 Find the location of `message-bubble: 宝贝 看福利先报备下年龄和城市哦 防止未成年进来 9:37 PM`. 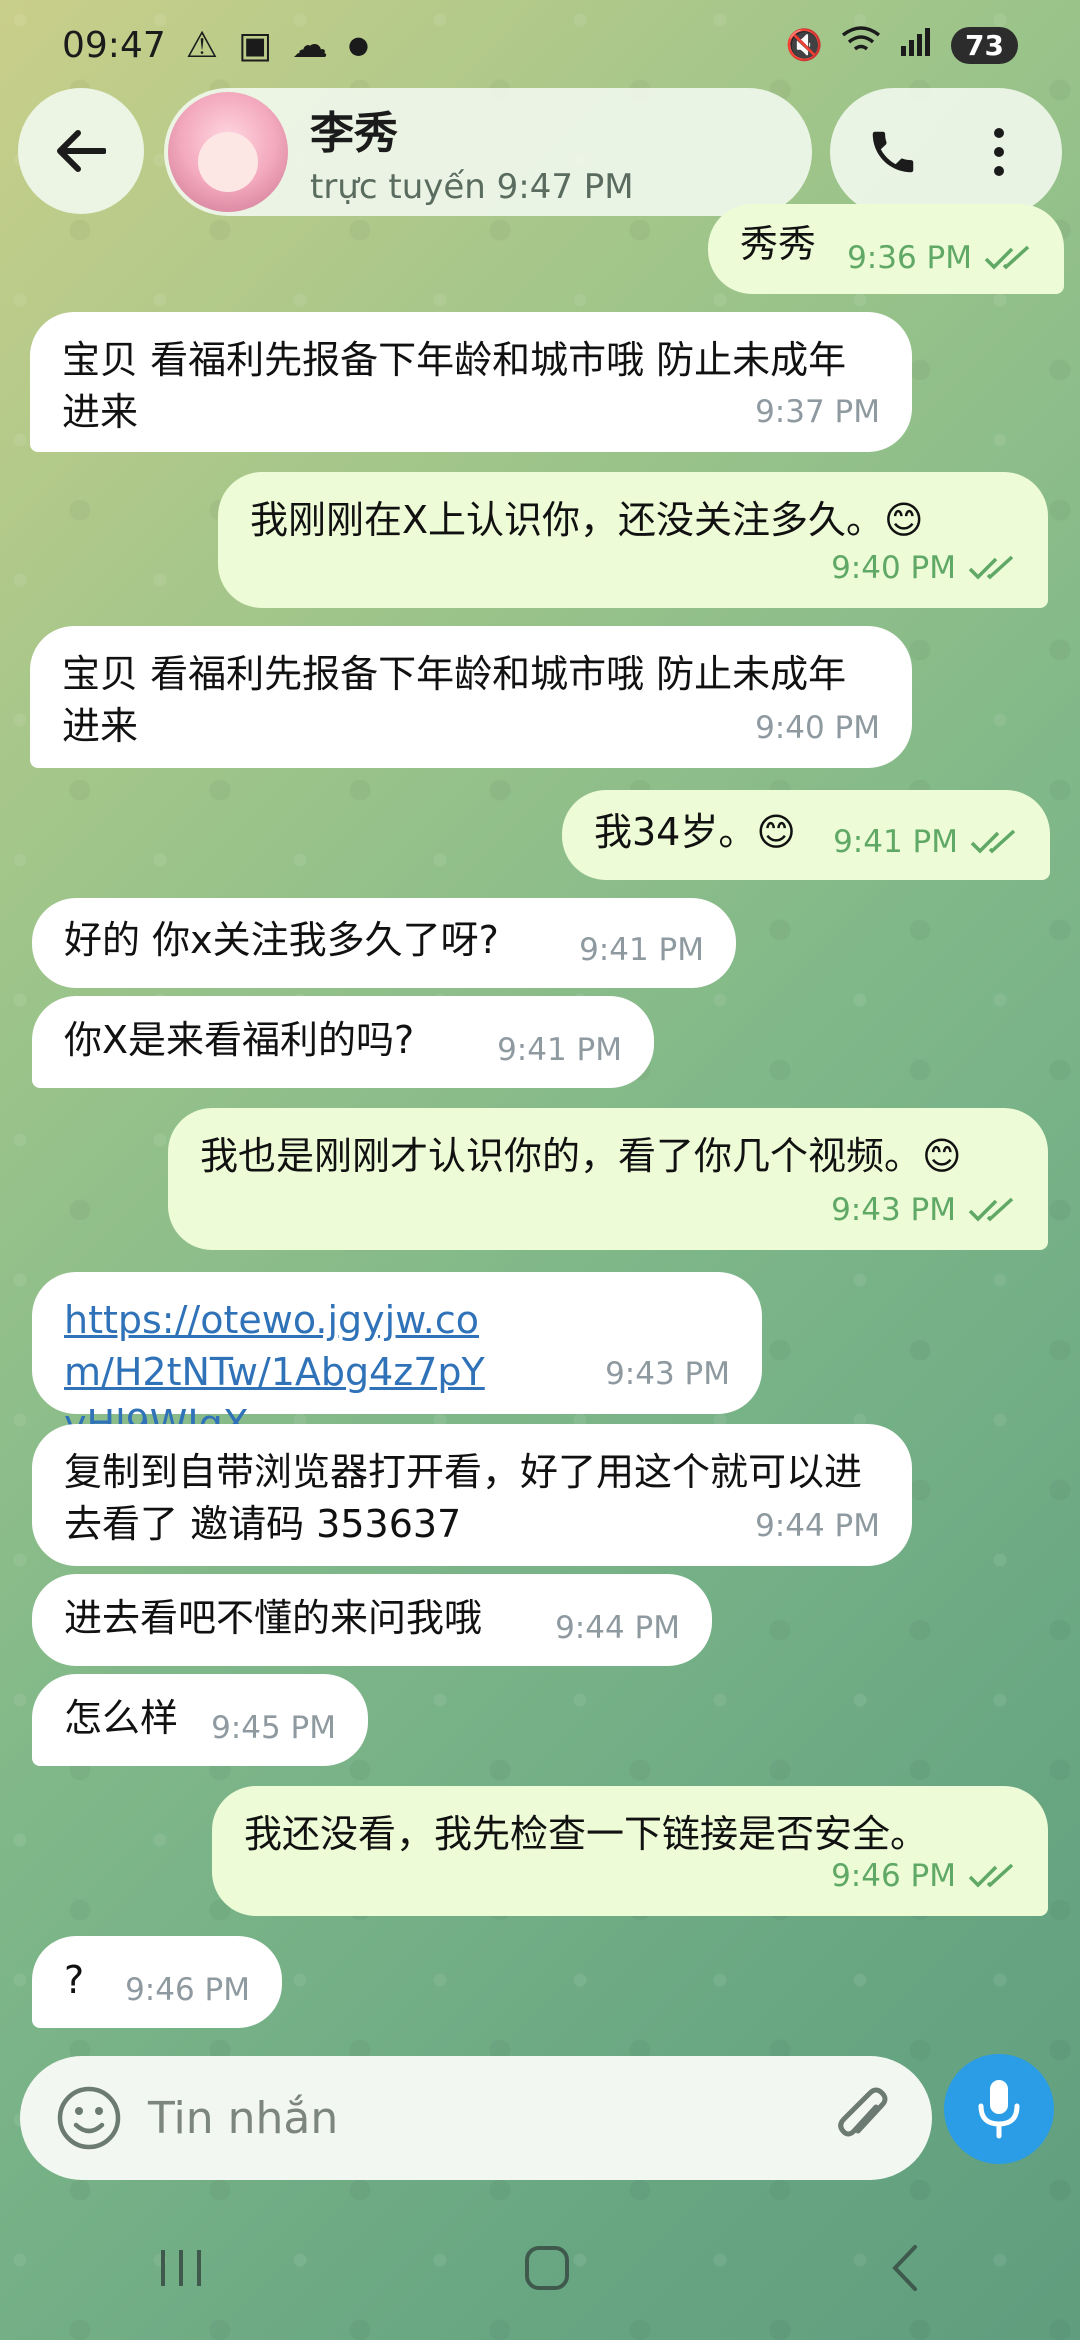

message-bubble: 宝贝 看福利先报备下年龄和城市哦 防止未成年进来 9:37 PM is located at coordinates (471, 382).